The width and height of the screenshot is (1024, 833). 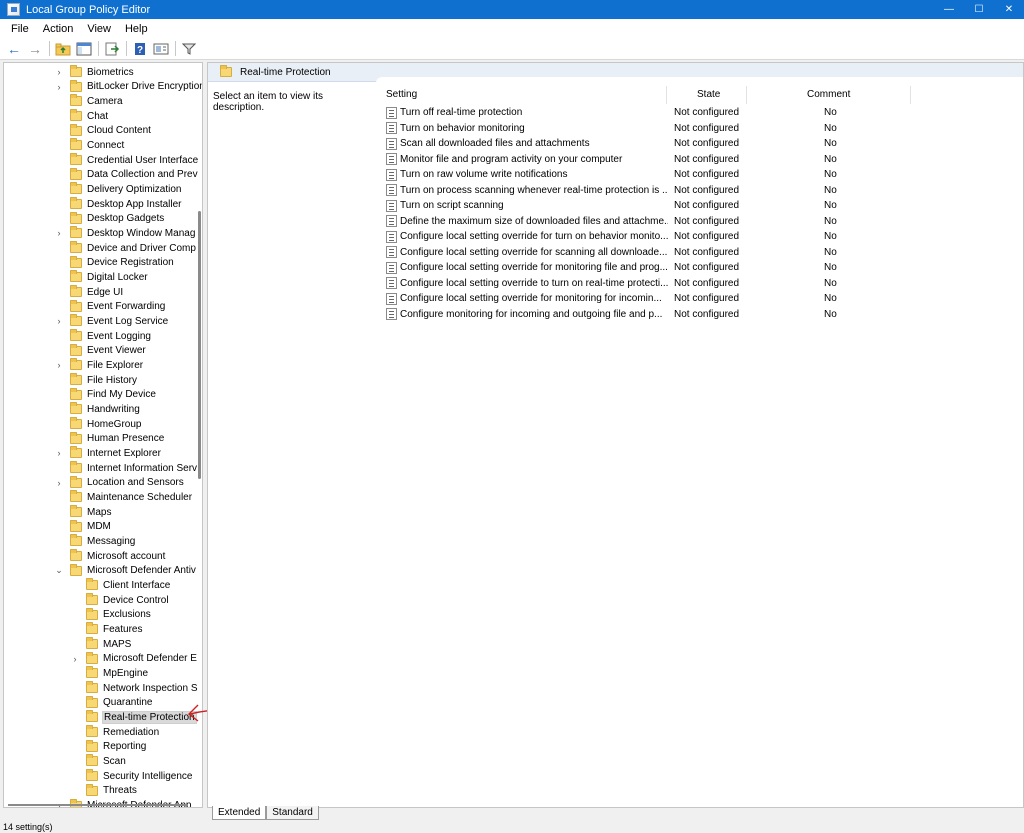 I want to click on tree-item: ⌄ Microsoft Defender Antiv, so click(x=125, y=570).